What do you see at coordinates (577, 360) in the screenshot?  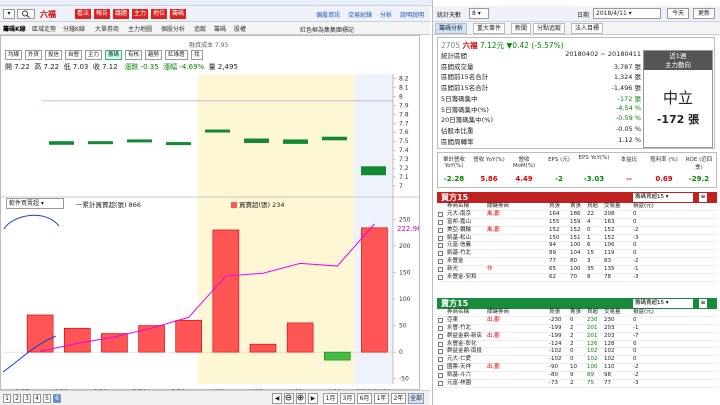 I see `broker-row: 元大-仁愛 -102 0 102 102 0` at bounding box center [577, 360].